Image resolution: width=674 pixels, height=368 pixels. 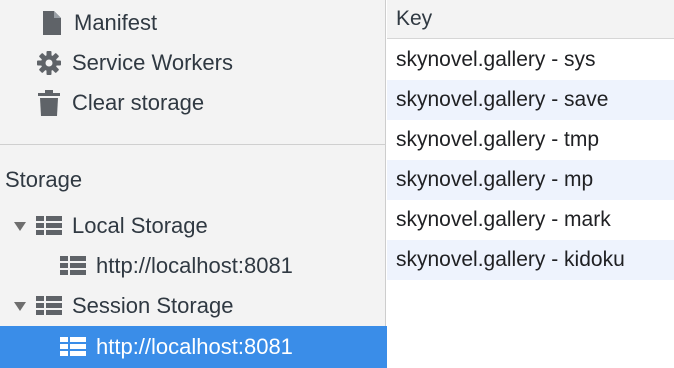 I want to click on sidebar-item-session-storage: Session Storage, so click(x=200, y=306).